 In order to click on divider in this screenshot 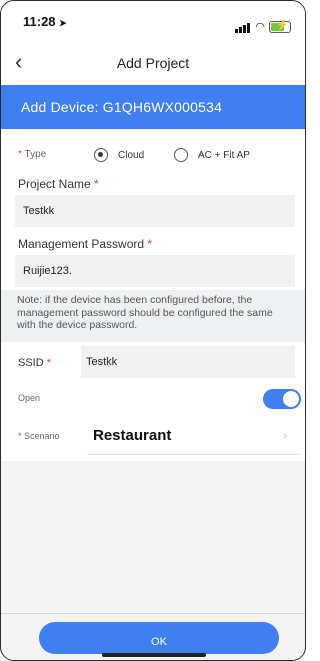, I will do `click(194, 454)`.